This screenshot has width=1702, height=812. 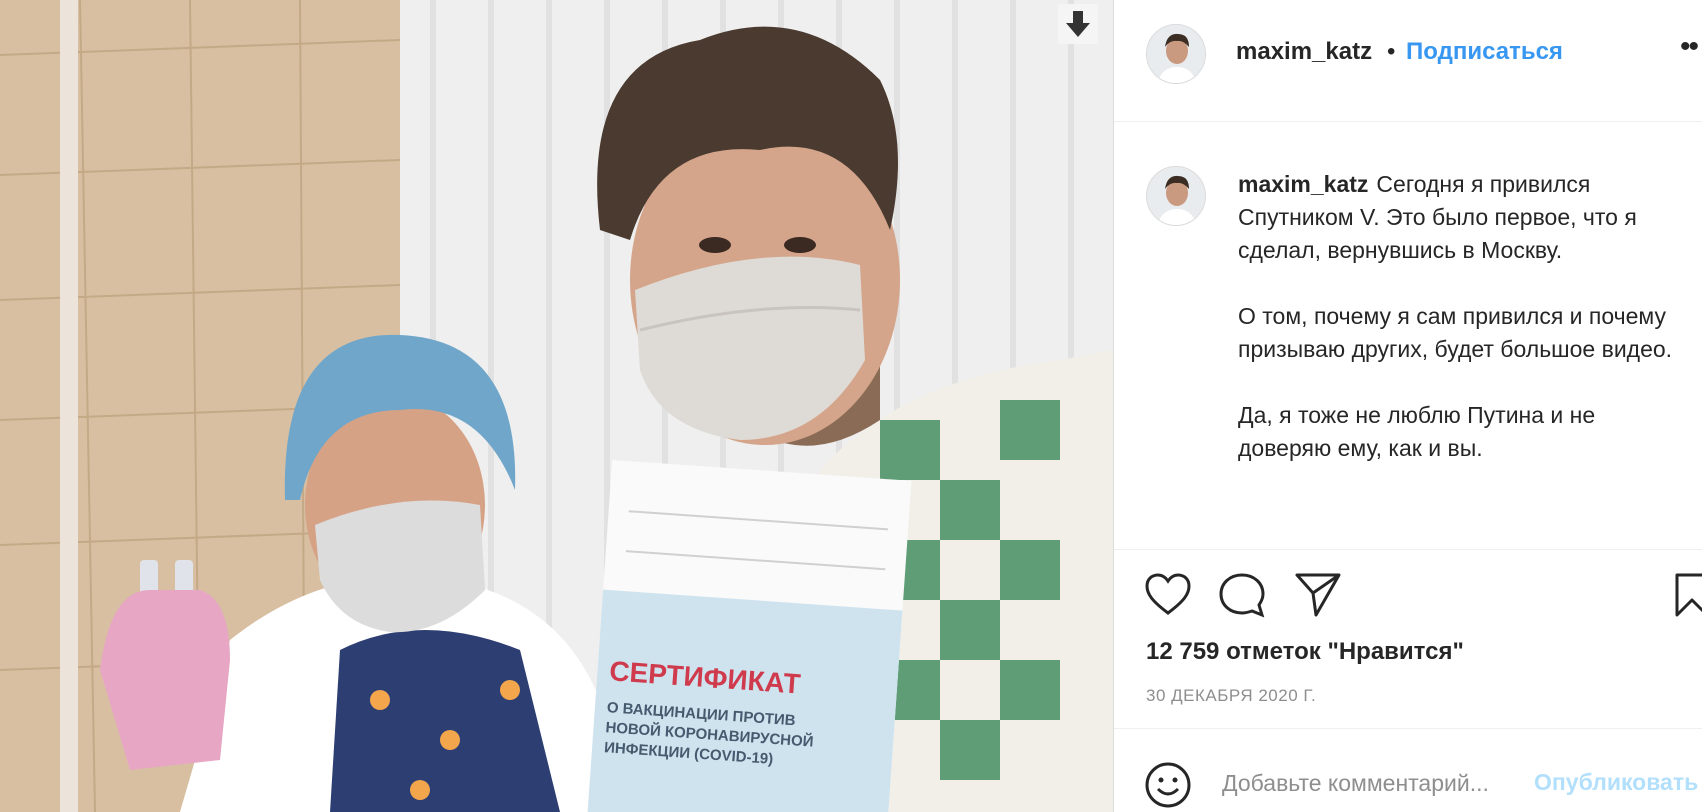 I want to click on share-icon, so click(x=1318, y=595).